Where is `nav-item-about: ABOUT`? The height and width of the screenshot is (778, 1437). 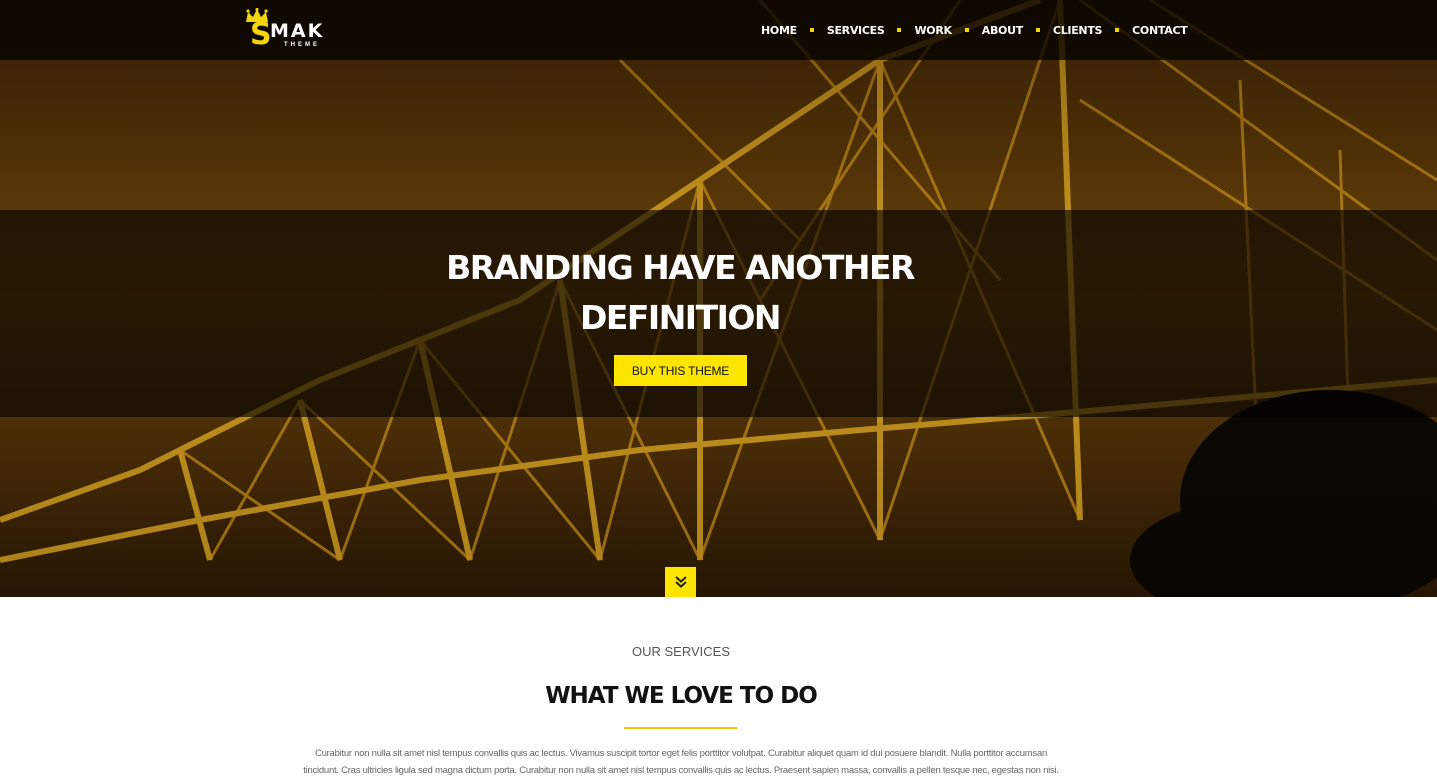
nav-item-about: ABOUT is located at coordinates (1002, 30).